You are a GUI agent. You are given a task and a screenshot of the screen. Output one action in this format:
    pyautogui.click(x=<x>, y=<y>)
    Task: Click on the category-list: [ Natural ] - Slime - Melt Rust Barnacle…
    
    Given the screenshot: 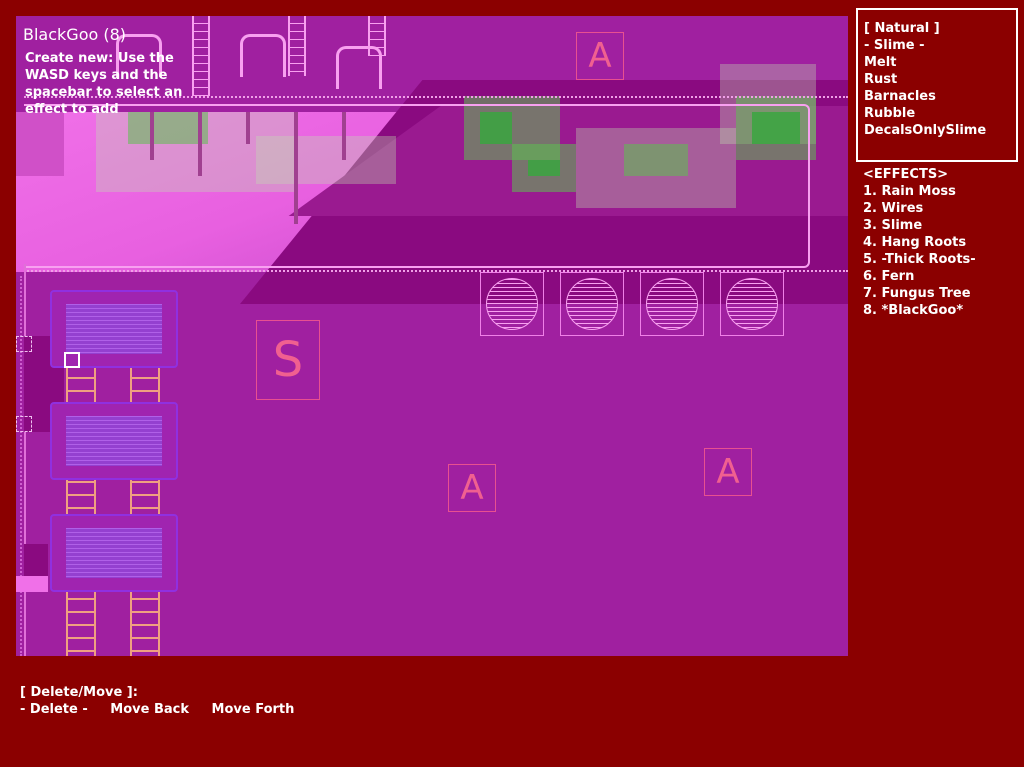 What is the action you would take?
    pyautogui.click(x=925, y=79)
    